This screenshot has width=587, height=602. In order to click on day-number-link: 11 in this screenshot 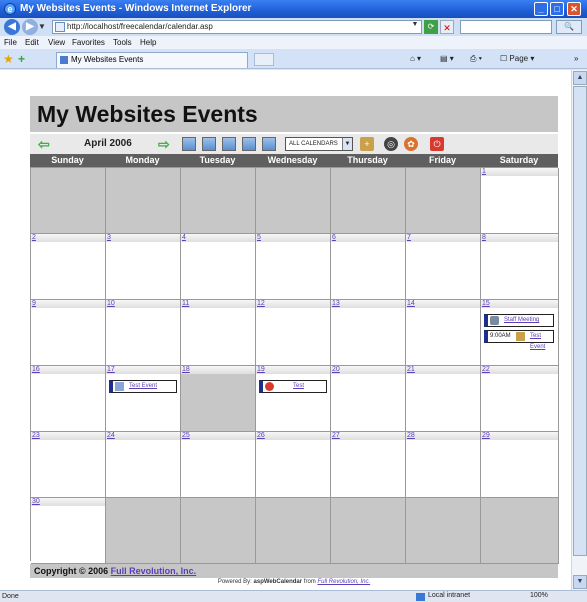, I will do `click(218, 304)`.